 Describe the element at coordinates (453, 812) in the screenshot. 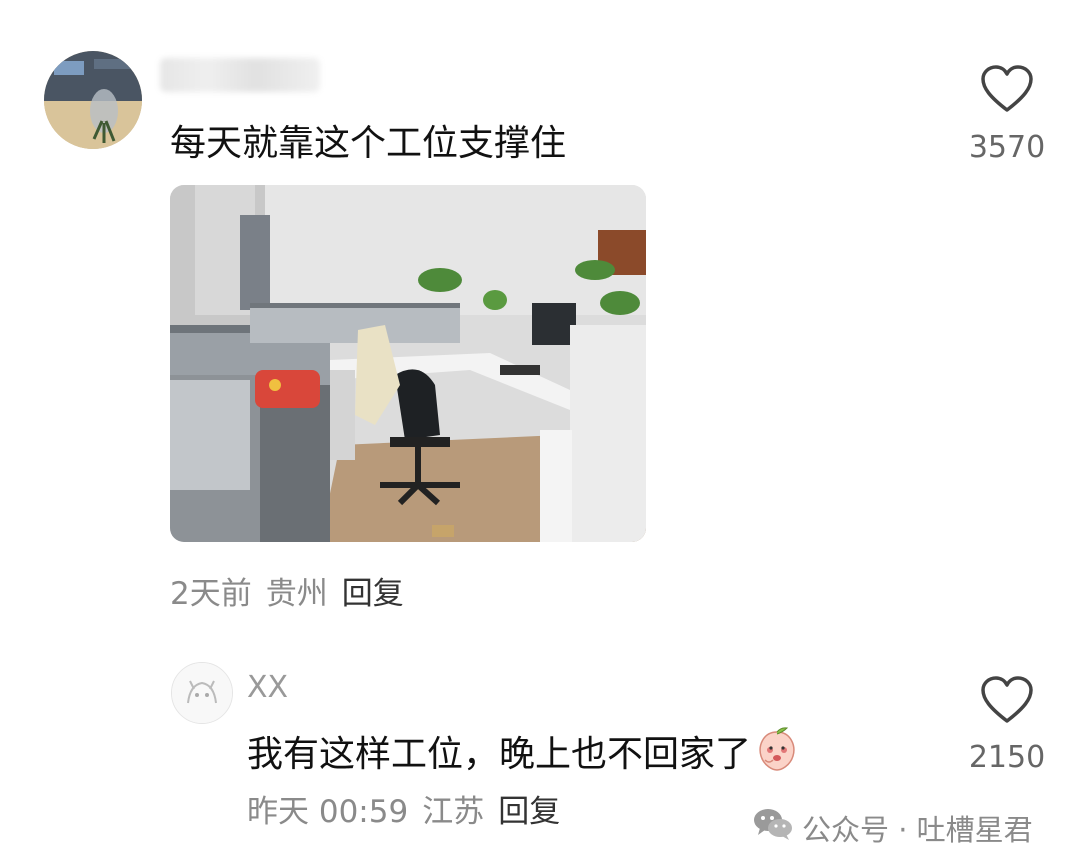

I see `comment-location: 江苏` at that location.